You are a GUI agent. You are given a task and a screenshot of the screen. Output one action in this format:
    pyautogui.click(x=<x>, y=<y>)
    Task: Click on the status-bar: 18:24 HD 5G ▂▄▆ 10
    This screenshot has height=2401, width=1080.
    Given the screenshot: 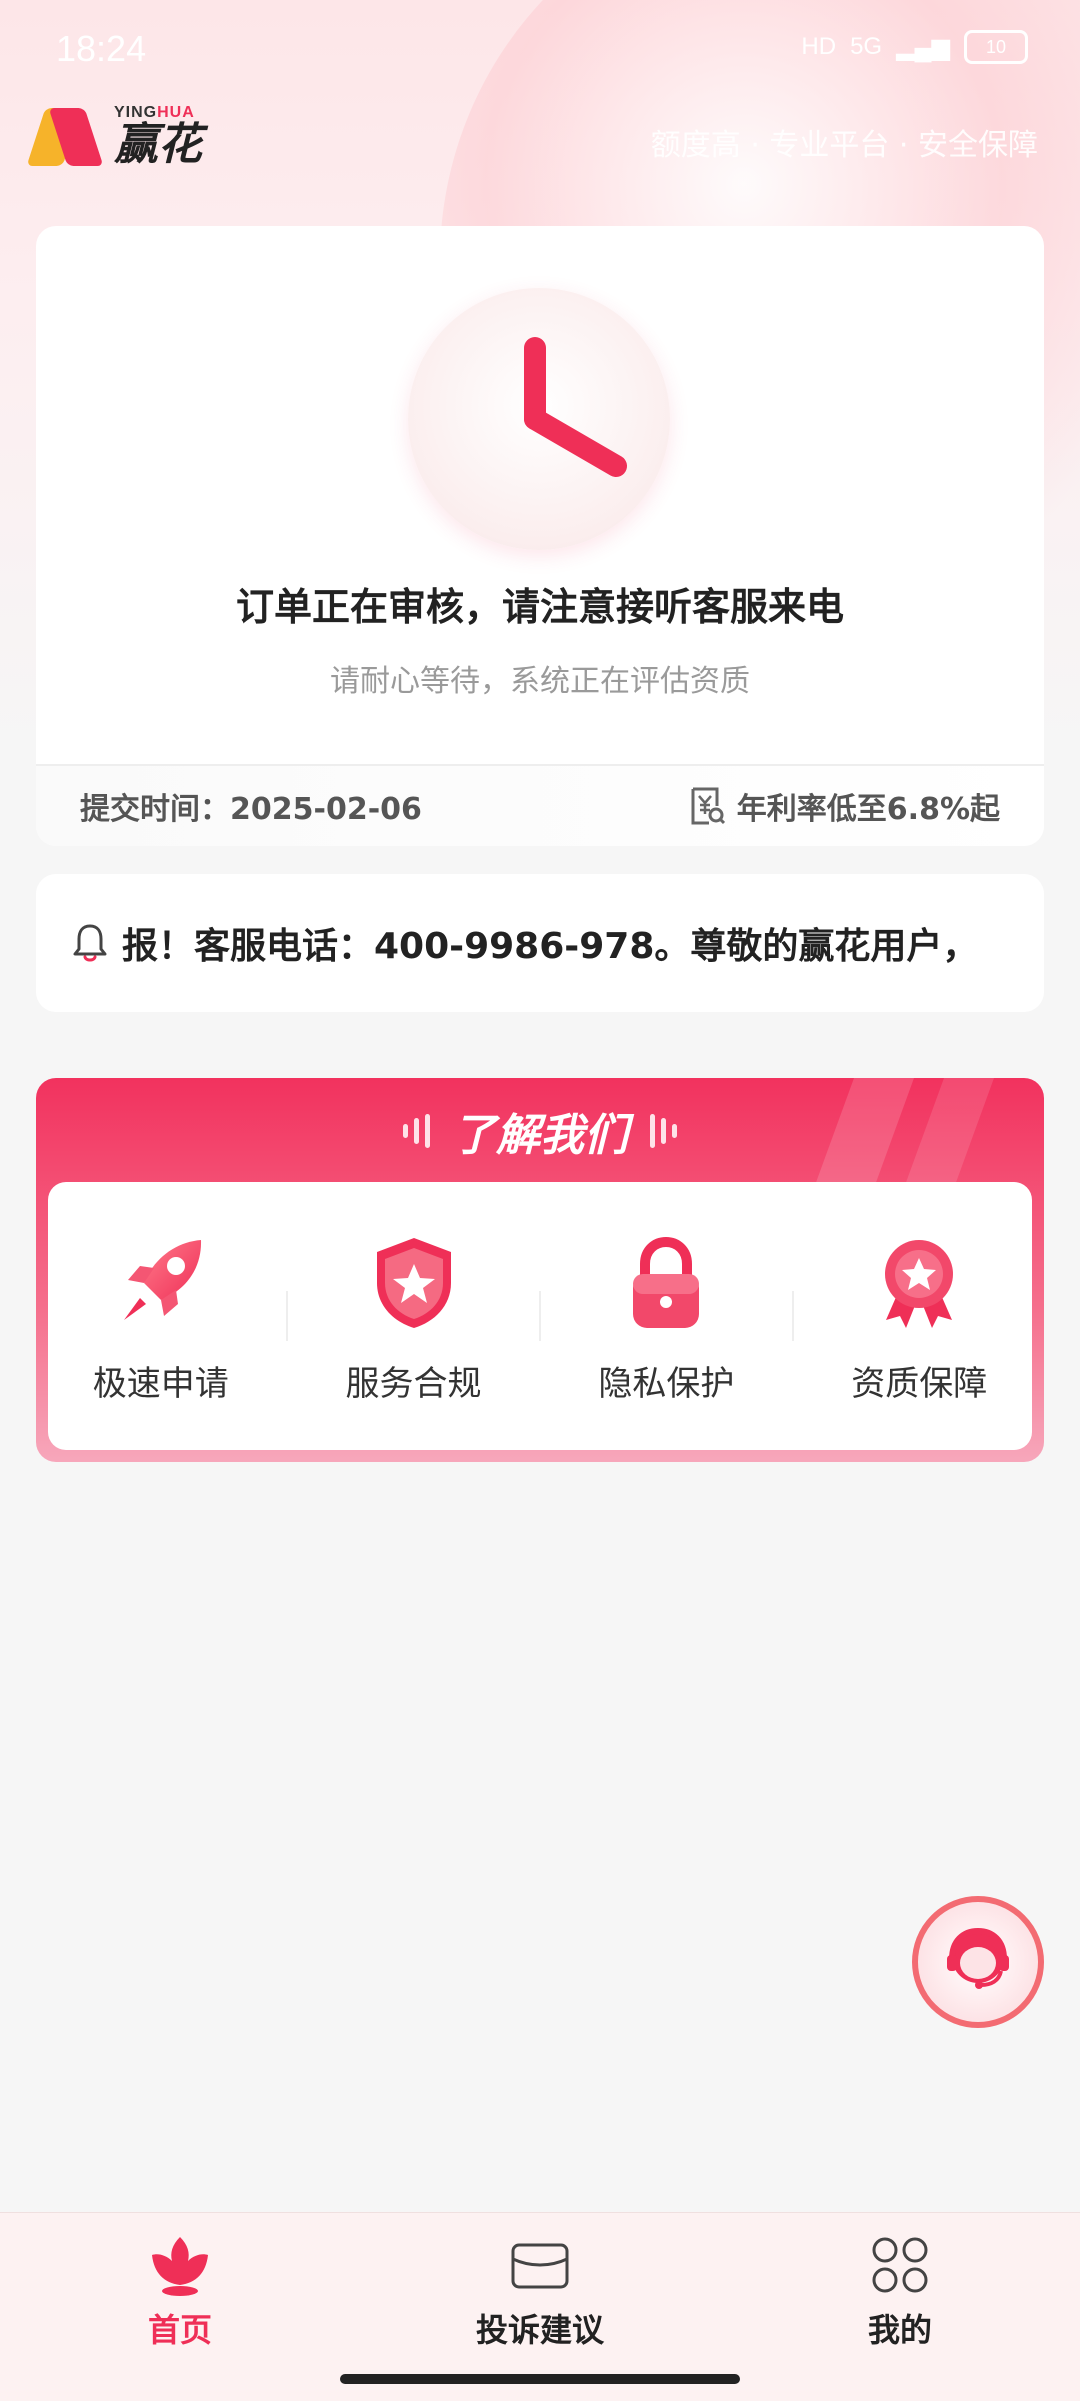 What is the action you would take?
    pyautogui.click(x=540, y=50)
    